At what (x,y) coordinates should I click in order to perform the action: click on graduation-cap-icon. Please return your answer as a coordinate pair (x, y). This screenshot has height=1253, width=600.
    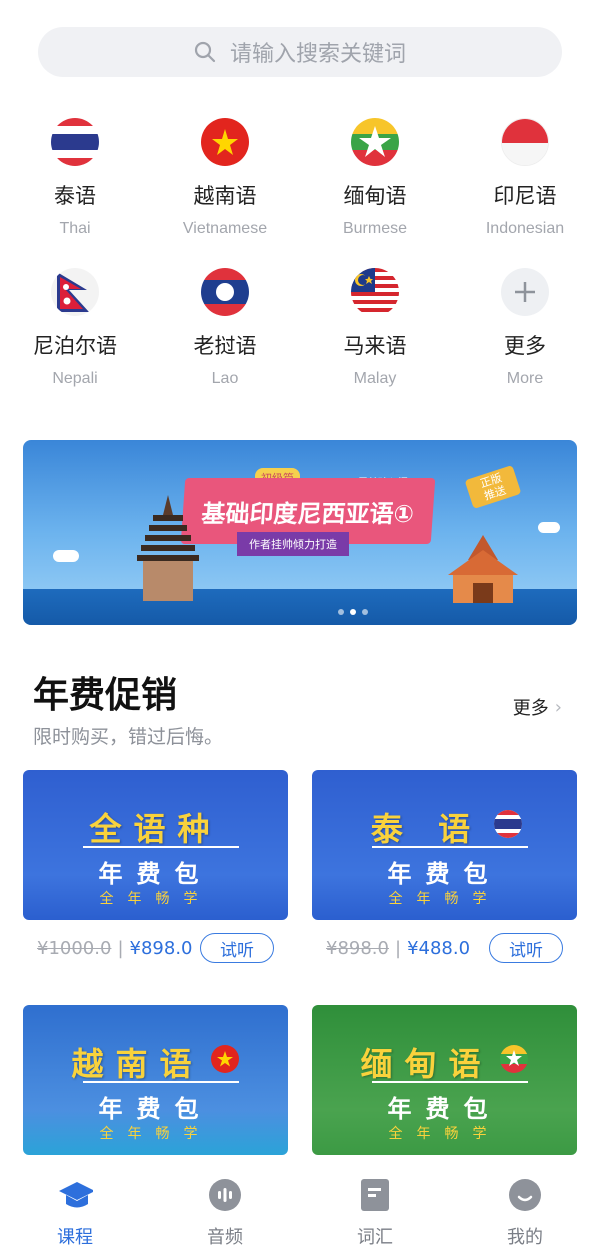
    Looking at the image, I should click on (75, 1195).